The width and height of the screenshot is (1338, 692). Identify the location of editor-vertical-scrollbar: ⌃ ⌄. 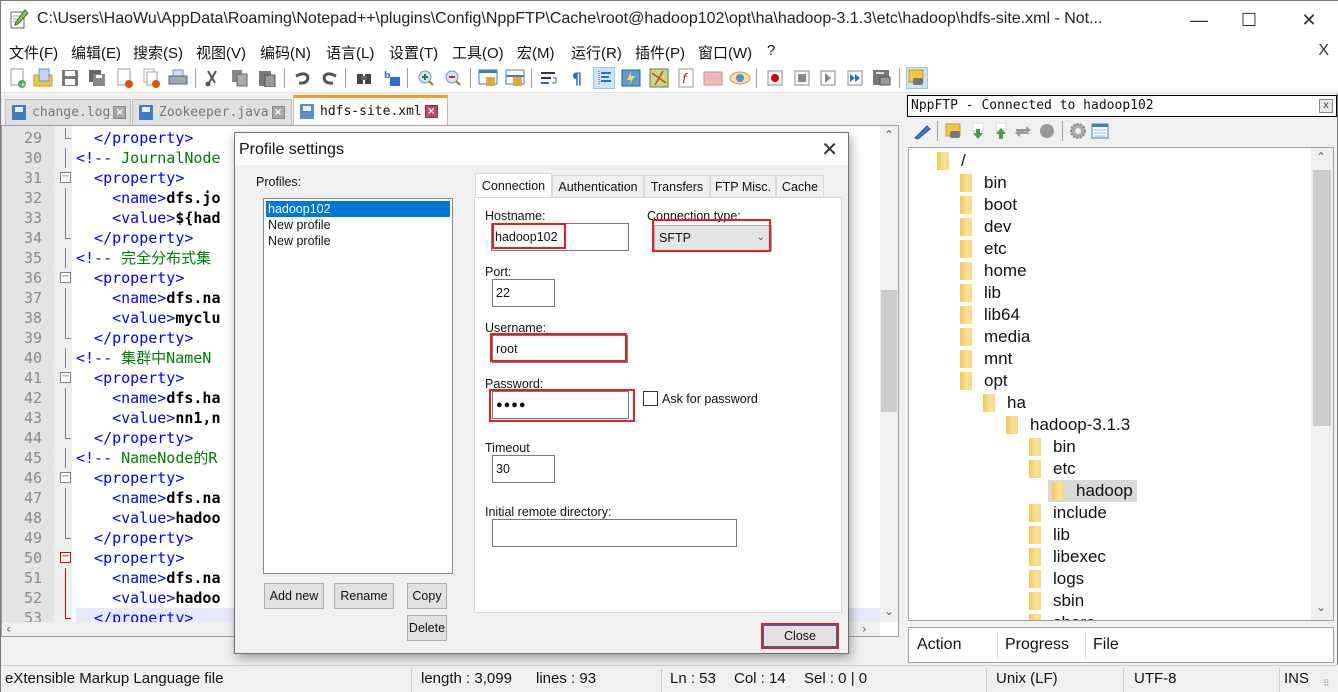
(889, 374).